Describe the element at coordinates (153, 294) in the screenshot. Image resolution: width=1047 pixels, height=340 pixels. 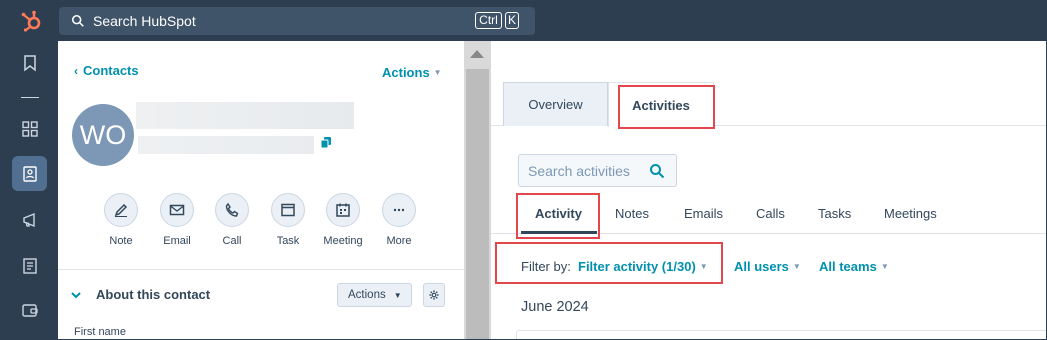
I see `about-section-title: About this contact` at that location.